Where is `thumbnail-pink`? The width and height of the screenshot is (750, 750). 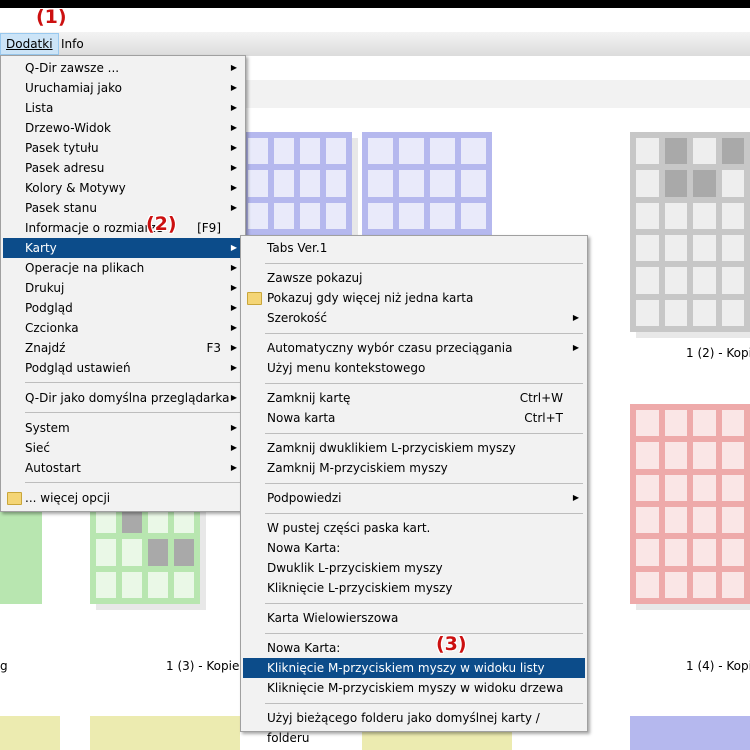
thumbnail-pink is located at coordinates (690, 509).